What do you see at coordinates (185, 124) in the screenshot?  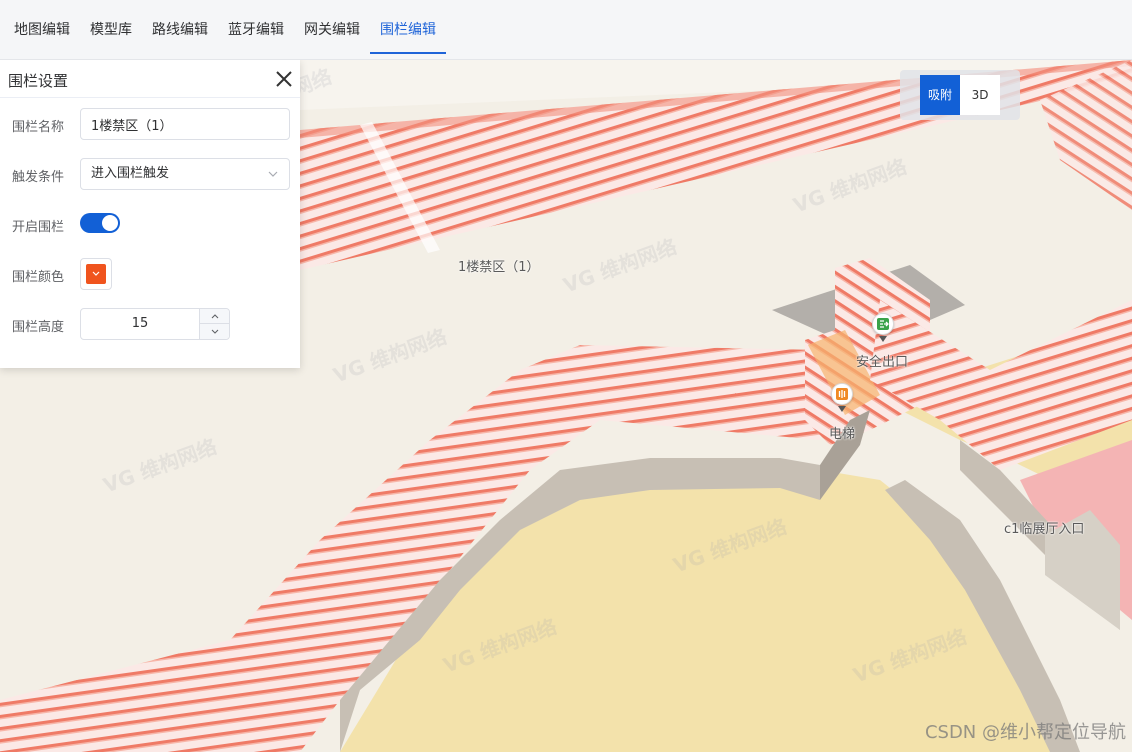 I see `fence-name-input` at bounding box center [185, 124].